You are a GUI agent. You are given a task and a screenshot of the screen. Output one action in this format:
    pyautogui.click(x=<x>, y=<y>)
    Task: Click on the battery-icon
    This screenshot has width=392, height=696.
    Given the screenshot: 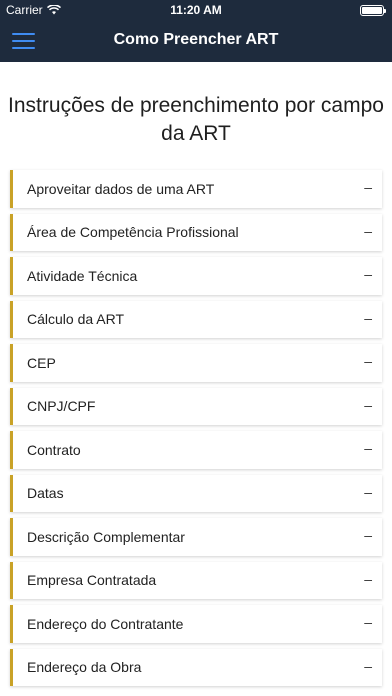 What is the action you would take?
    pyautogui.click(x=373, y=10)
    